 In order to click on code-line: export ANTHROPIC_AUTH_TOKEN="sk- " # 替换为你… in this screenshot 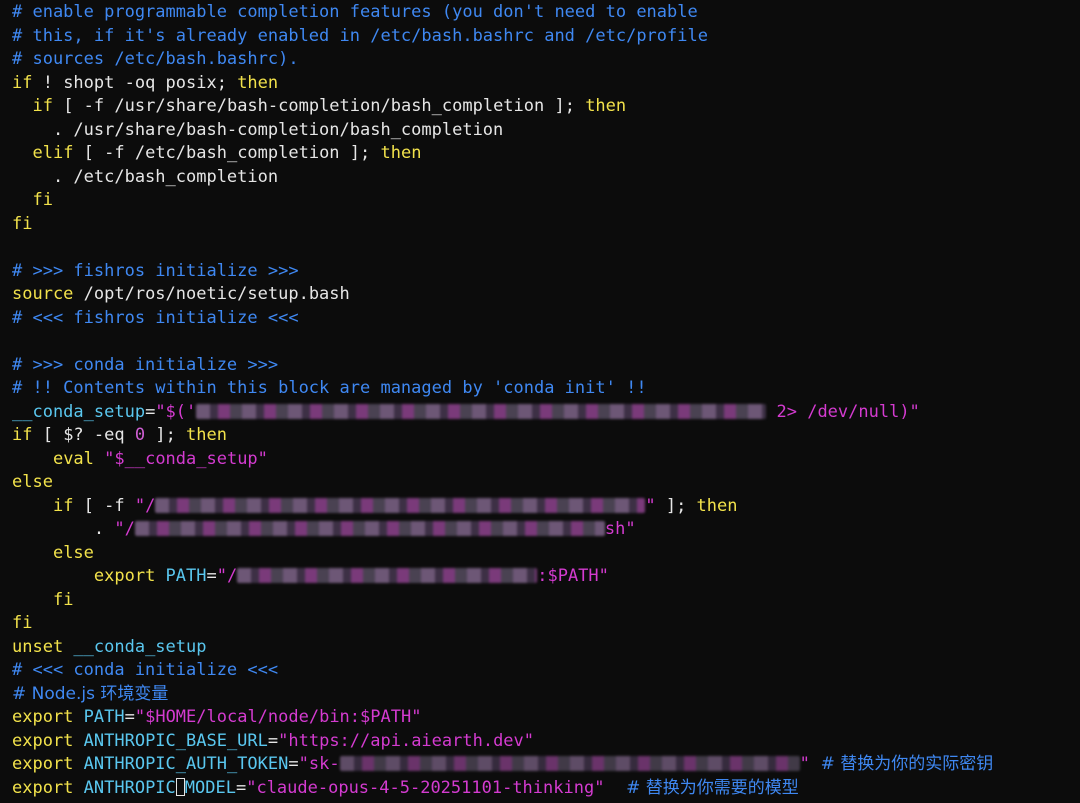, I will do `click(503, 764)`.